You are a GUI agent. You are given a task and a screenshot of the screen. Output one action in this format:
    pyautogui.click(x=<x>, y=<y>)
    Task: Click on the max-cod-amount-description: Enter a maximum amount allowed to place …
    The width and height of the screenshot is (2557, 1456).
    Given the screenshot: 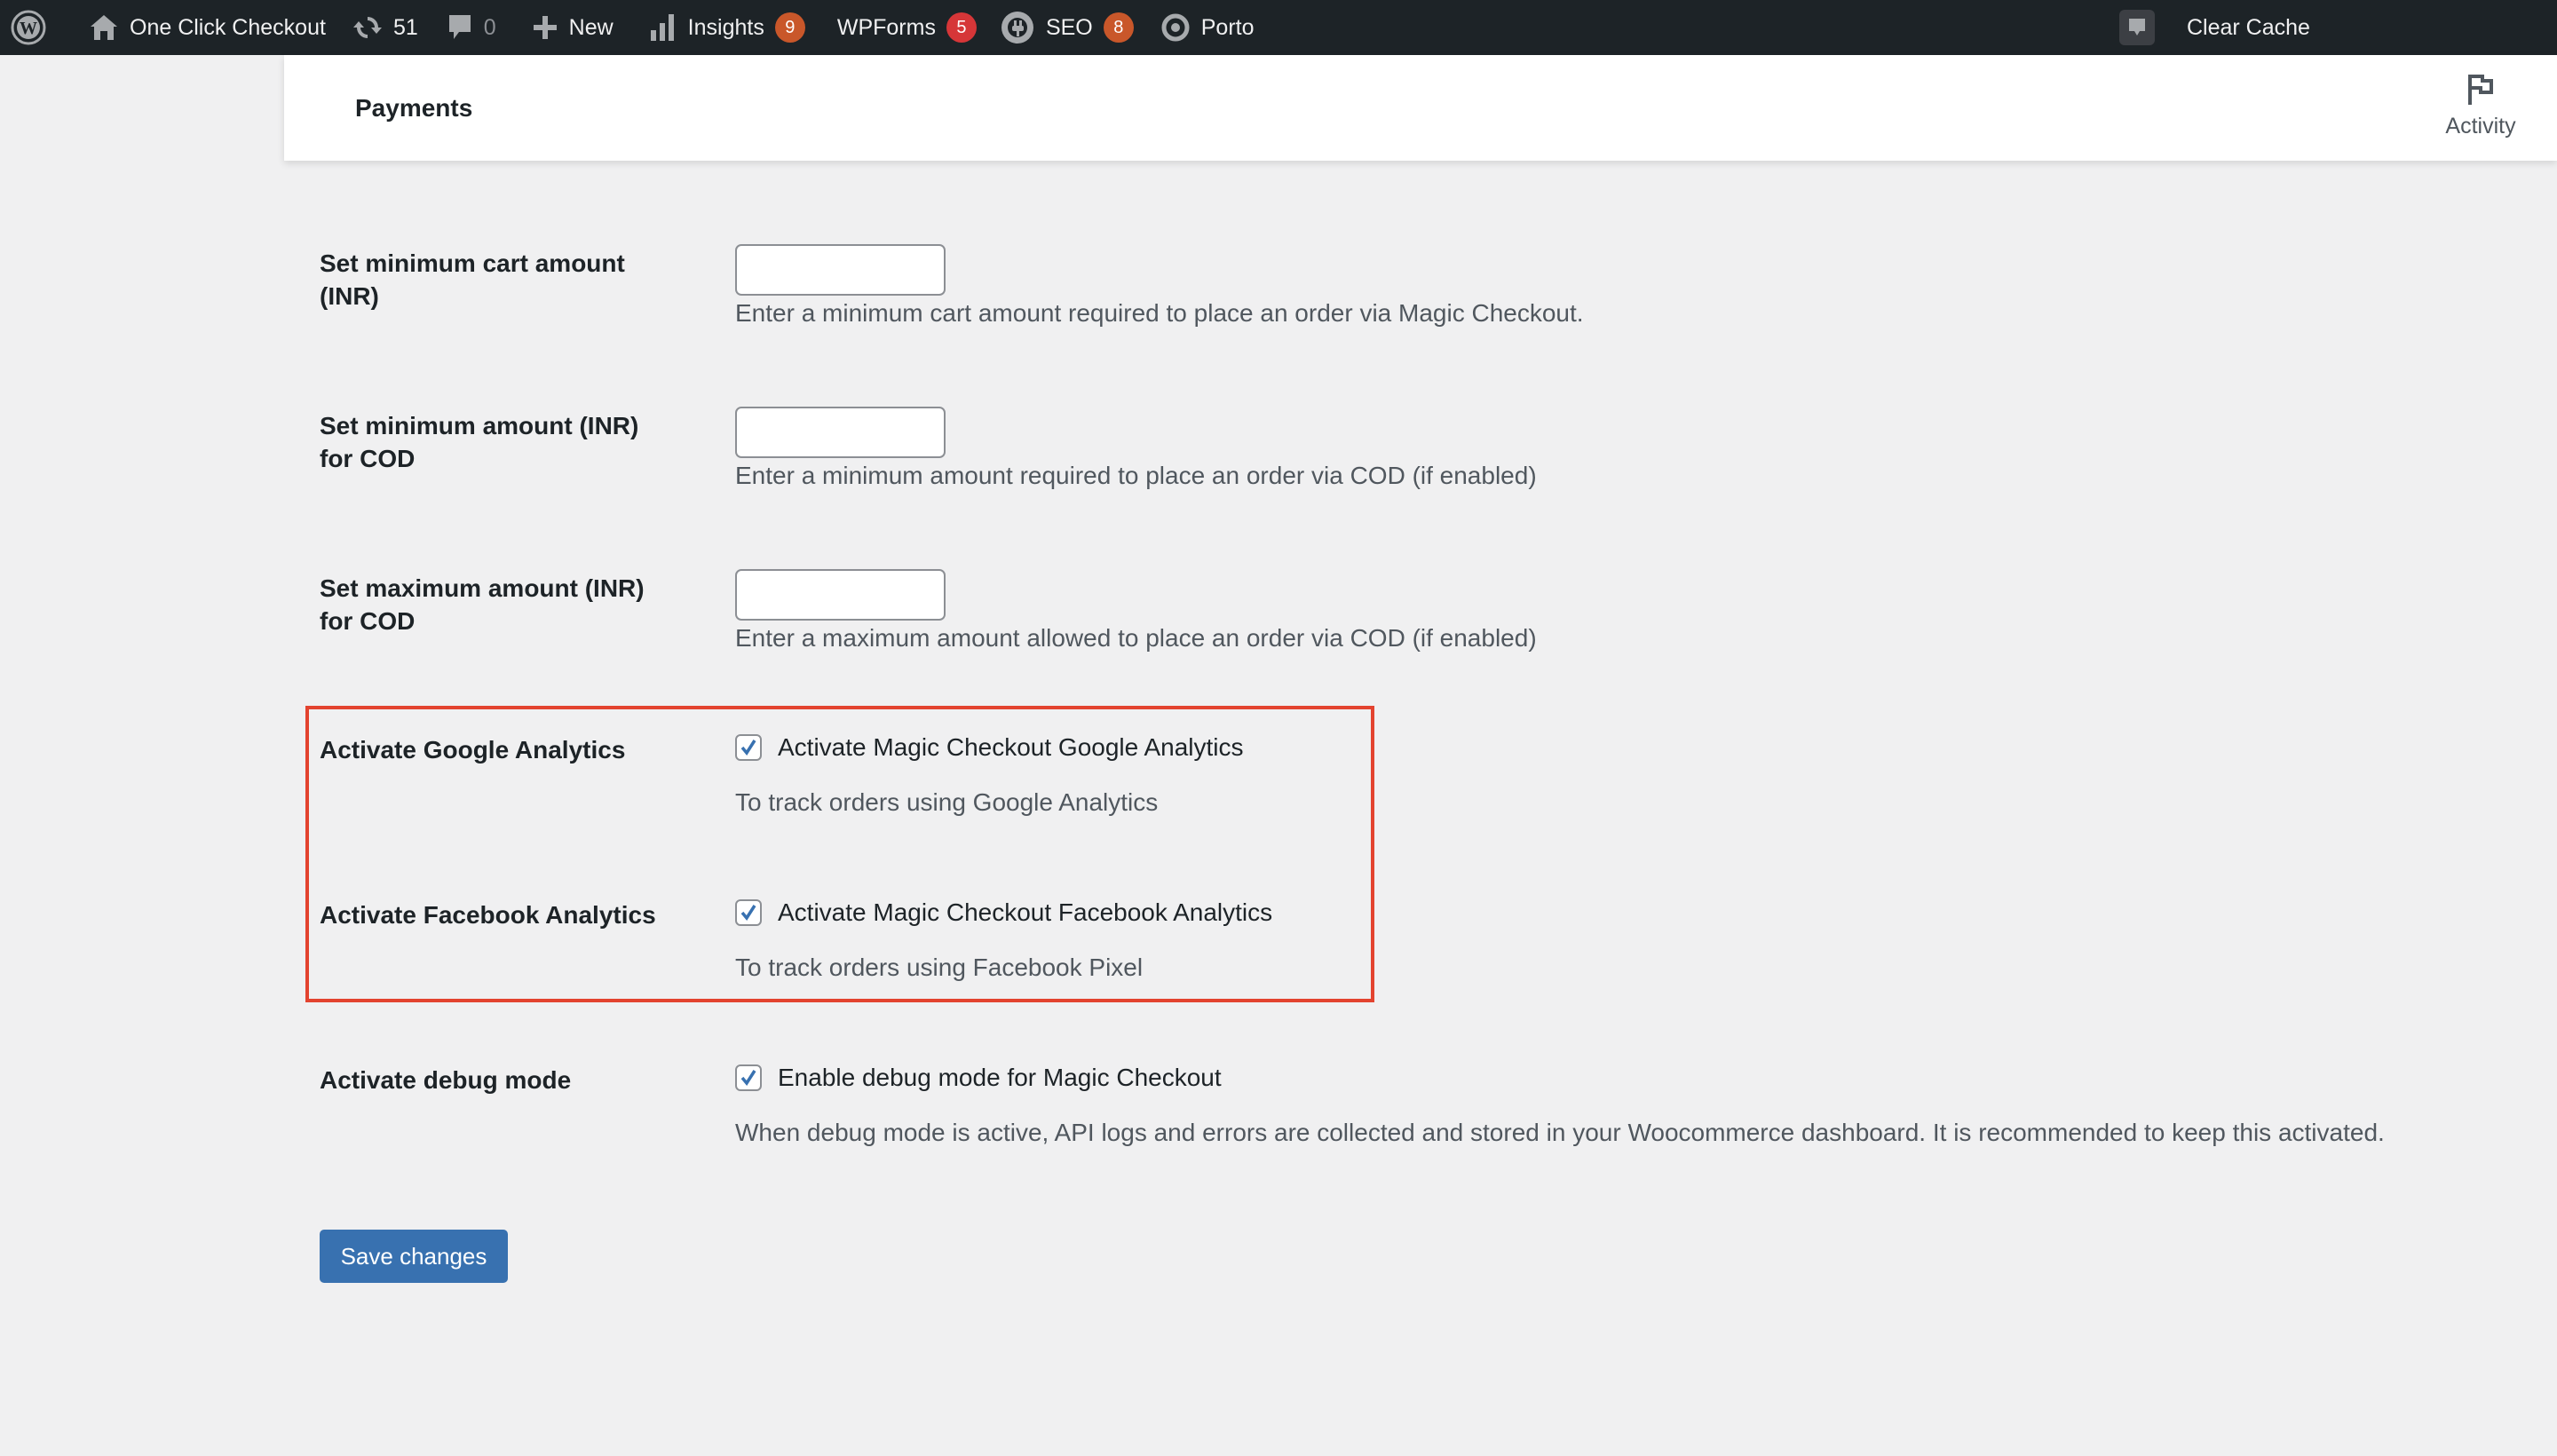 What is the action you would take?
    pyautogui.click(x=1136, y=638)
    